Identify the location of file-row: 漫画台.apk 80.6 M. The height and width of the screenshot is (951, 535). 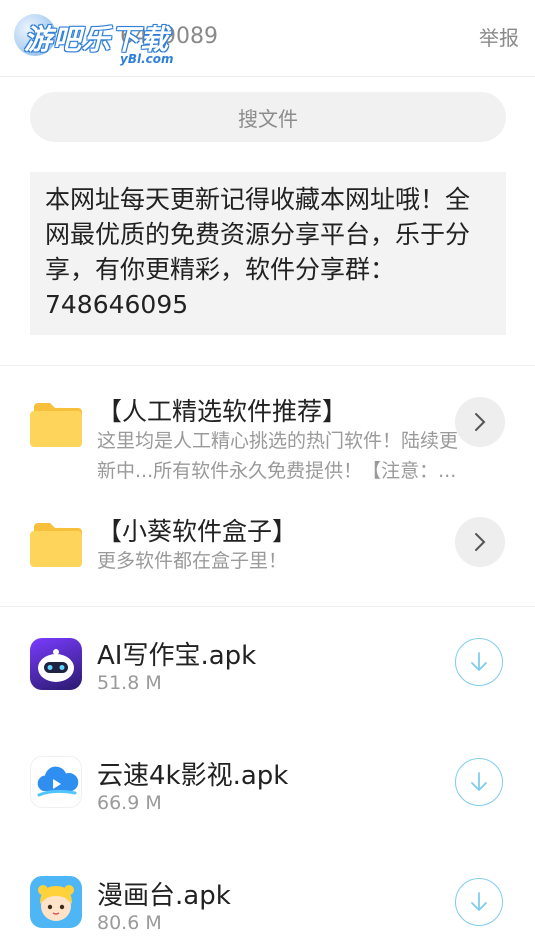
(267, 899).